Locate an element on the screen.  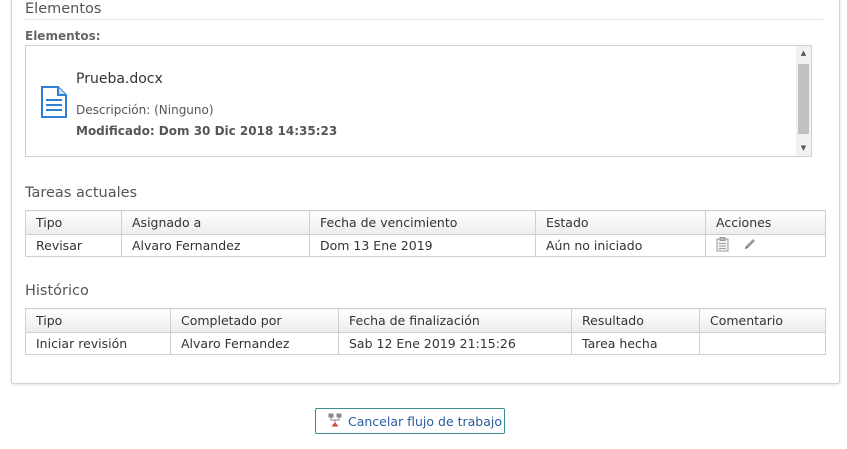
column-header-comentario: Comentario is located at coordinates (762, 320).